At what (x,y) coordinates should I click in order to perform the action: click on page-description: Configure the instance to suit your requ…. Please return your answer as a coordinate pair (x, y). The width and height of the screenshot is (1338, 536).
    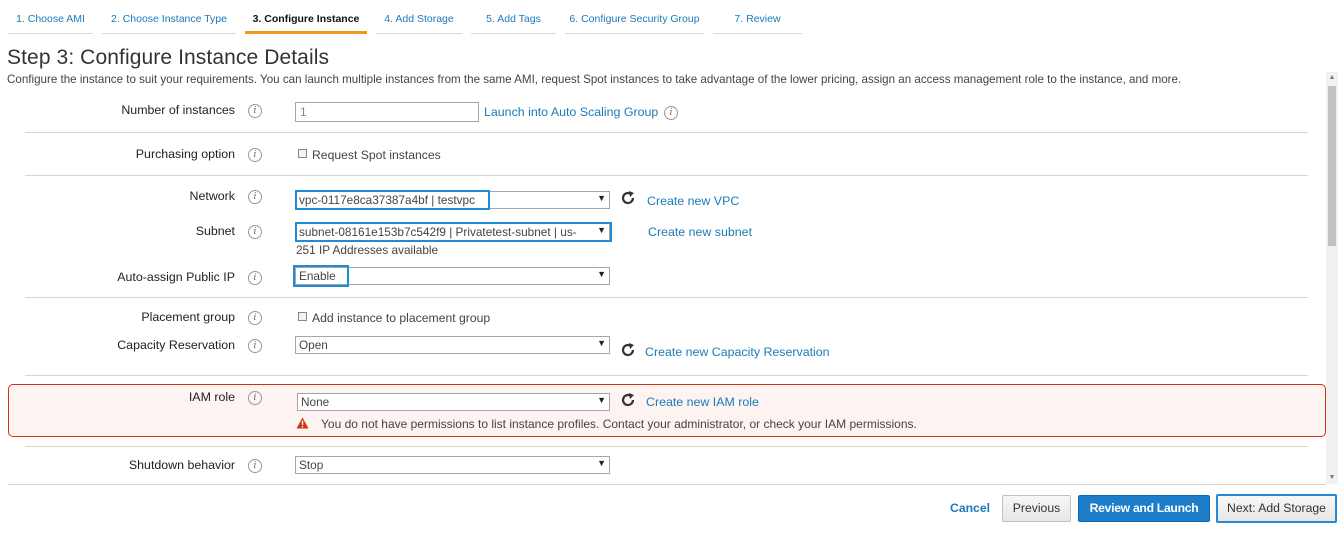
    Looking at the image, I should click on (594, 79).